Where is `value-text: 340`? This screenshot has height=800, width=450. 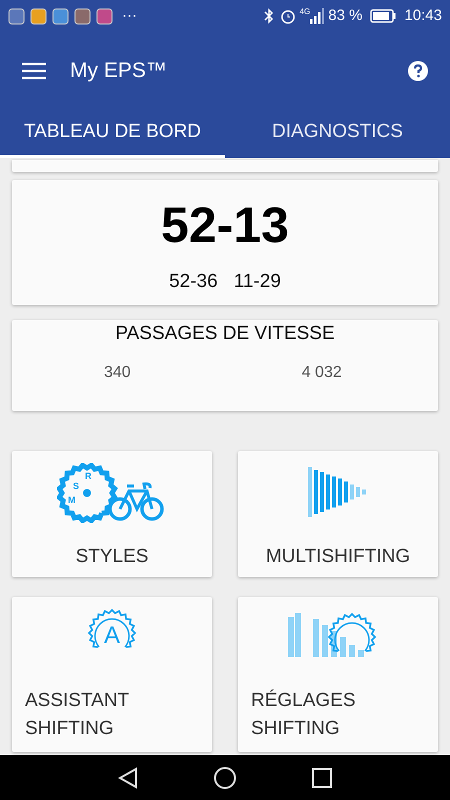
value-text: 340 is located at coordinates (117, 372).